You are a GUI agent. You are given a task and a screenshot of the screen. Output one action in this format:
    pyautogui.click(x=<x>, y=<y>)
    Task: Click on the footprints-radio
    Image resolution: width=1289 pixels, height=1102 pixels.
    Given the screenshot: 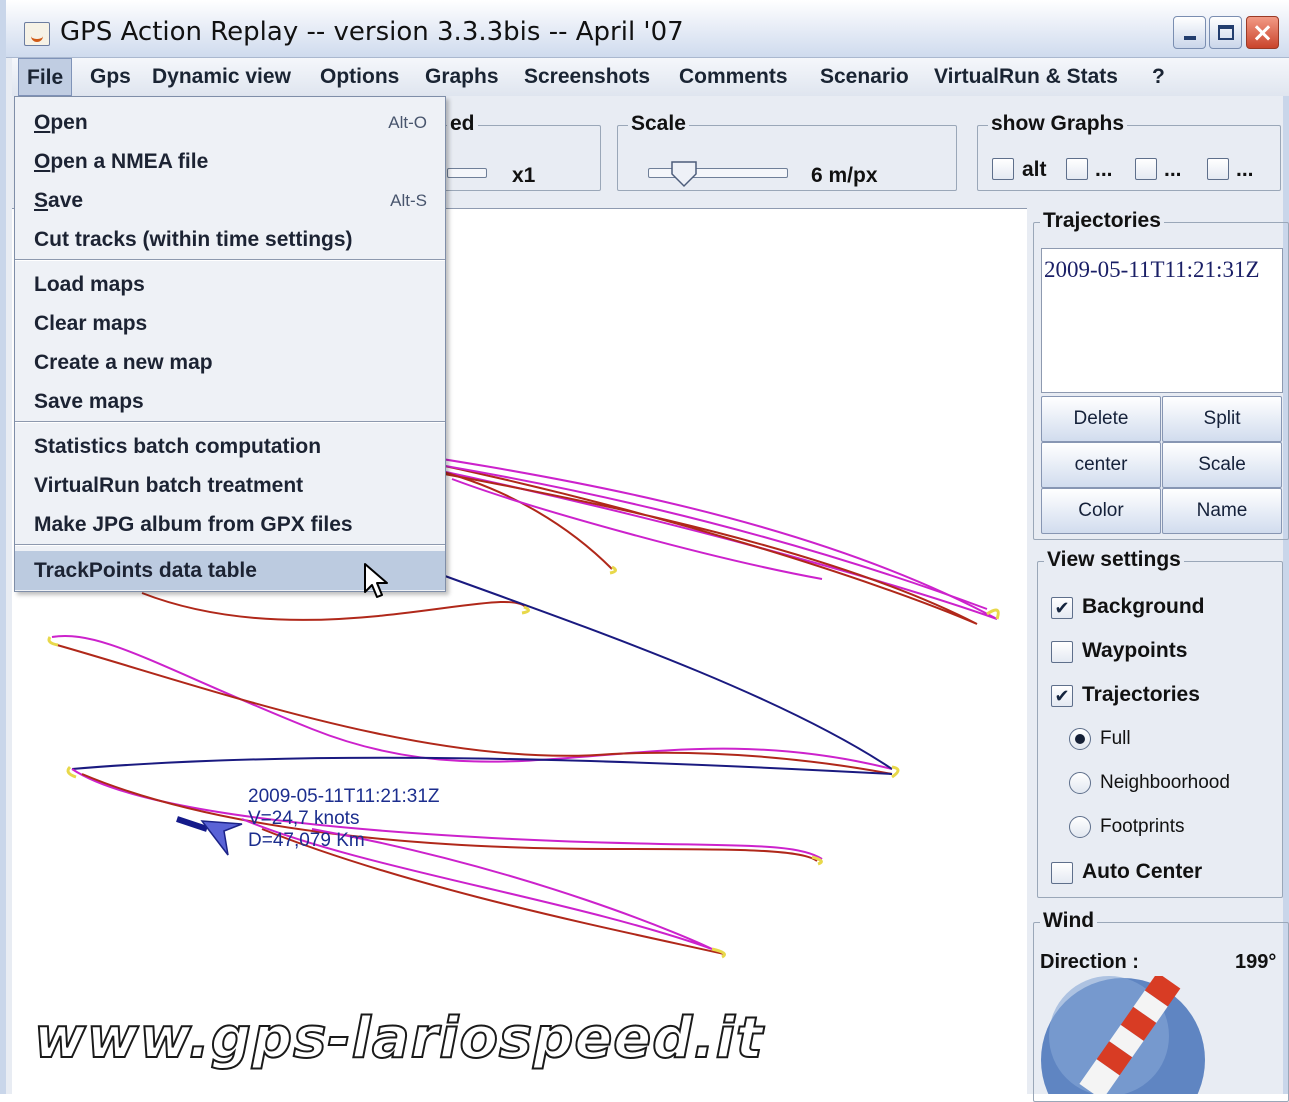 What is the action you would take?
    pyautogui.click(x=1080, y=827)
    